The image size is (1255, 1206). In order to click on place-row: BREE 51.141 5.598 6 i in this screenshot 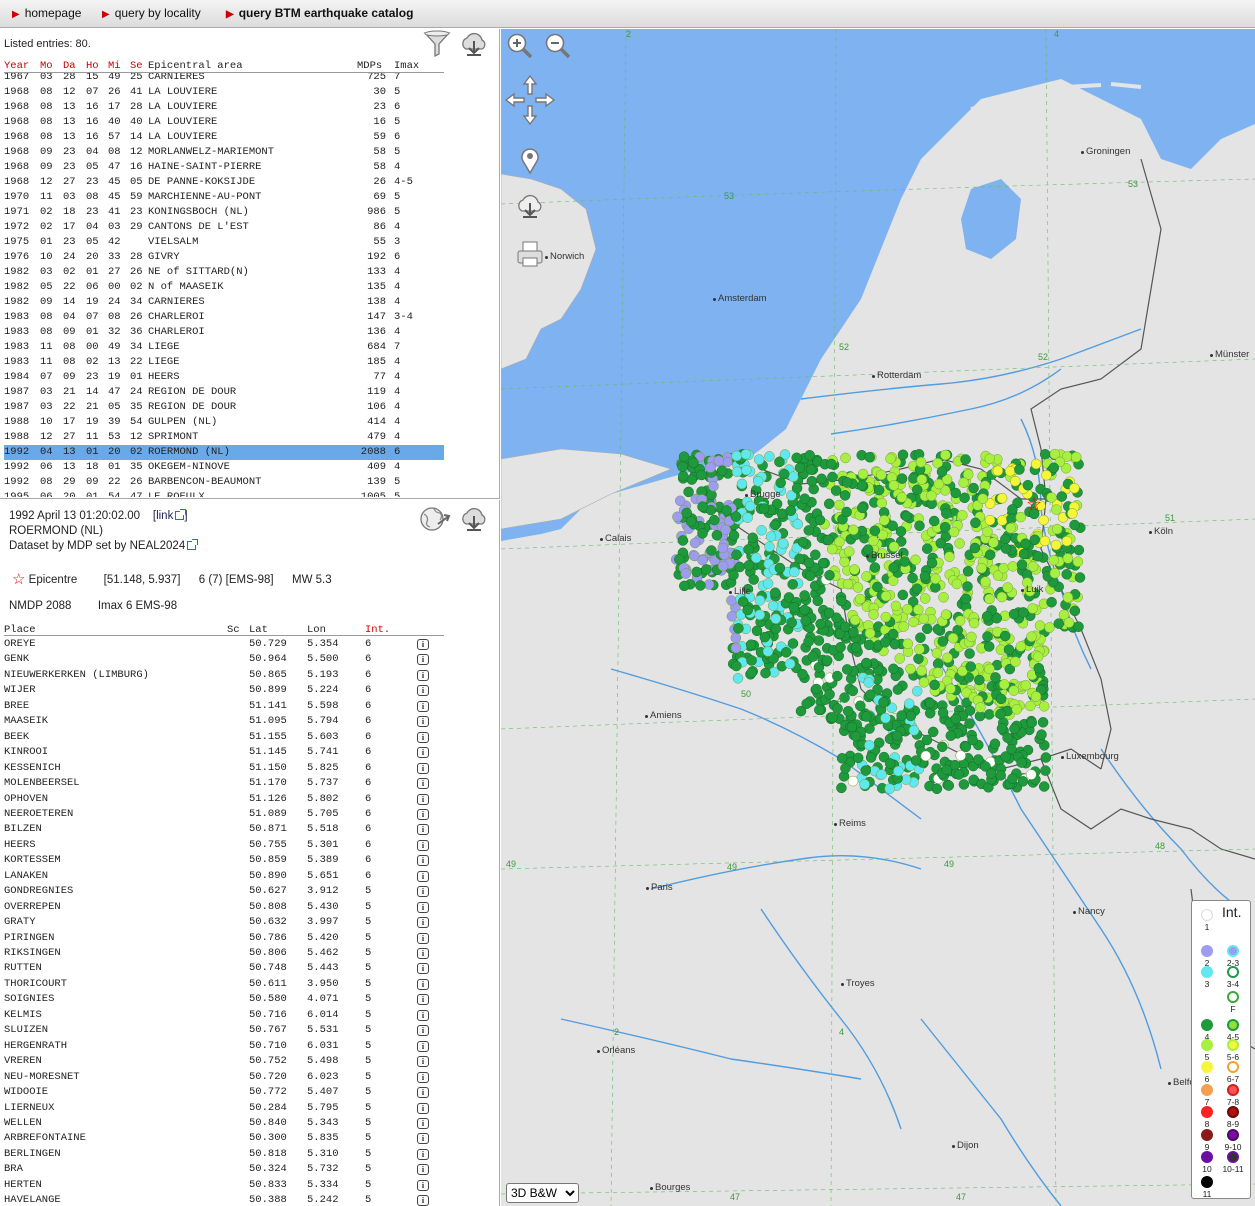, I will do `click(224, 706)`.